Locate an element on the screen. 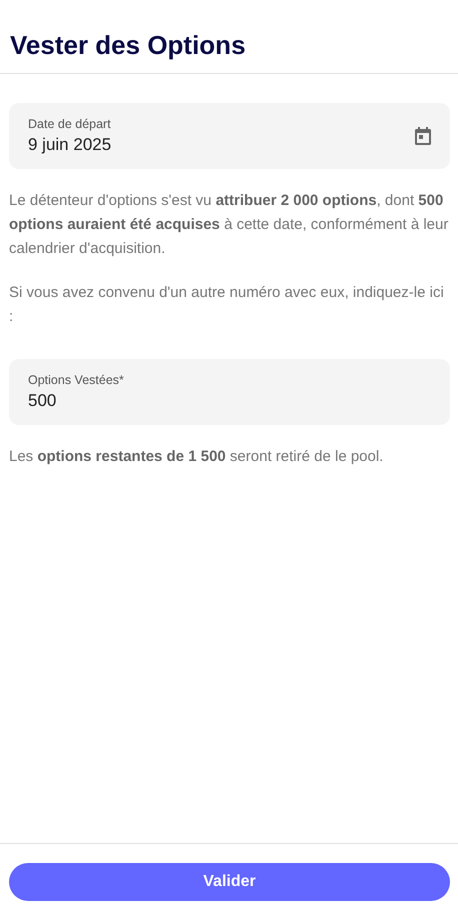 The height and width of the screenshot is (907, 458). calendar-icon is located at coordinates (423, 136).